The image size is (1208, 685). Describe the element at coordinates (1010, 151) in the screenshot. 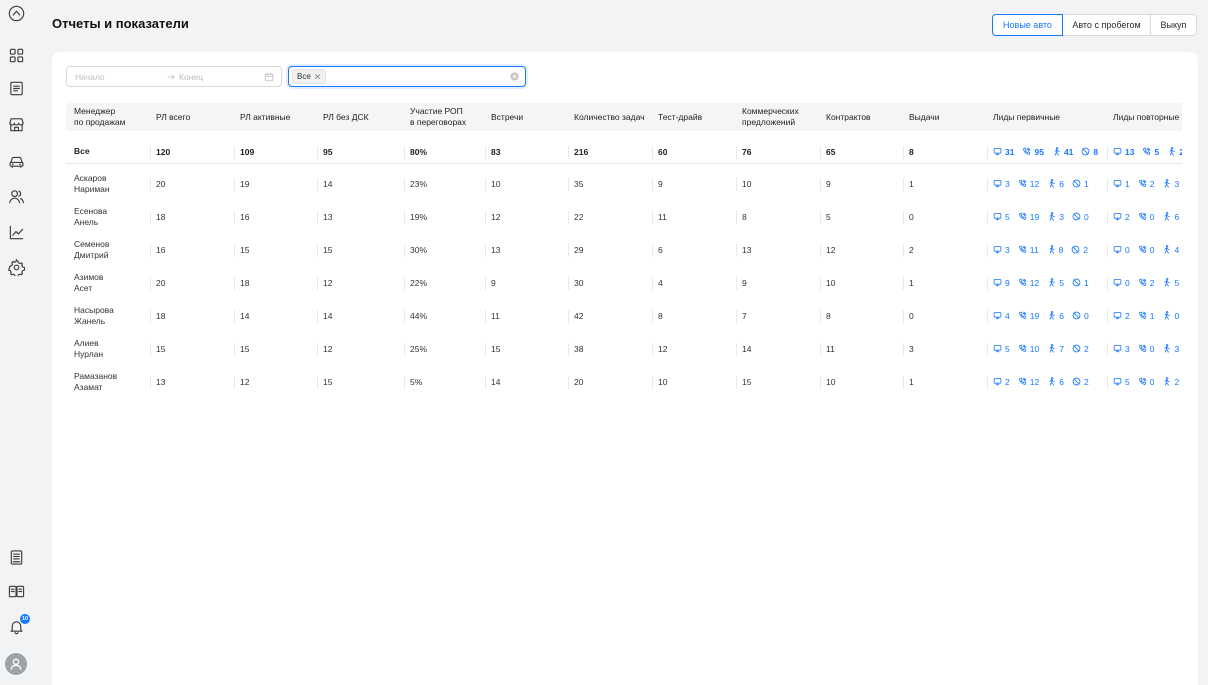

I see `lead-web-count: 31` at that location.